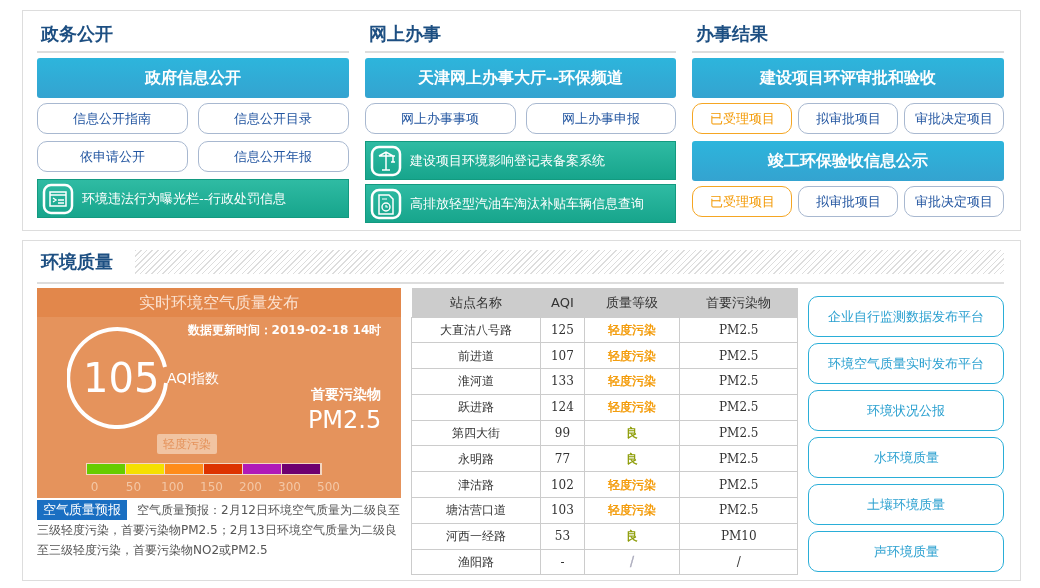 This screenshot has height=588, width=1040. I want to click on table-cell: -, so click(562, 562).